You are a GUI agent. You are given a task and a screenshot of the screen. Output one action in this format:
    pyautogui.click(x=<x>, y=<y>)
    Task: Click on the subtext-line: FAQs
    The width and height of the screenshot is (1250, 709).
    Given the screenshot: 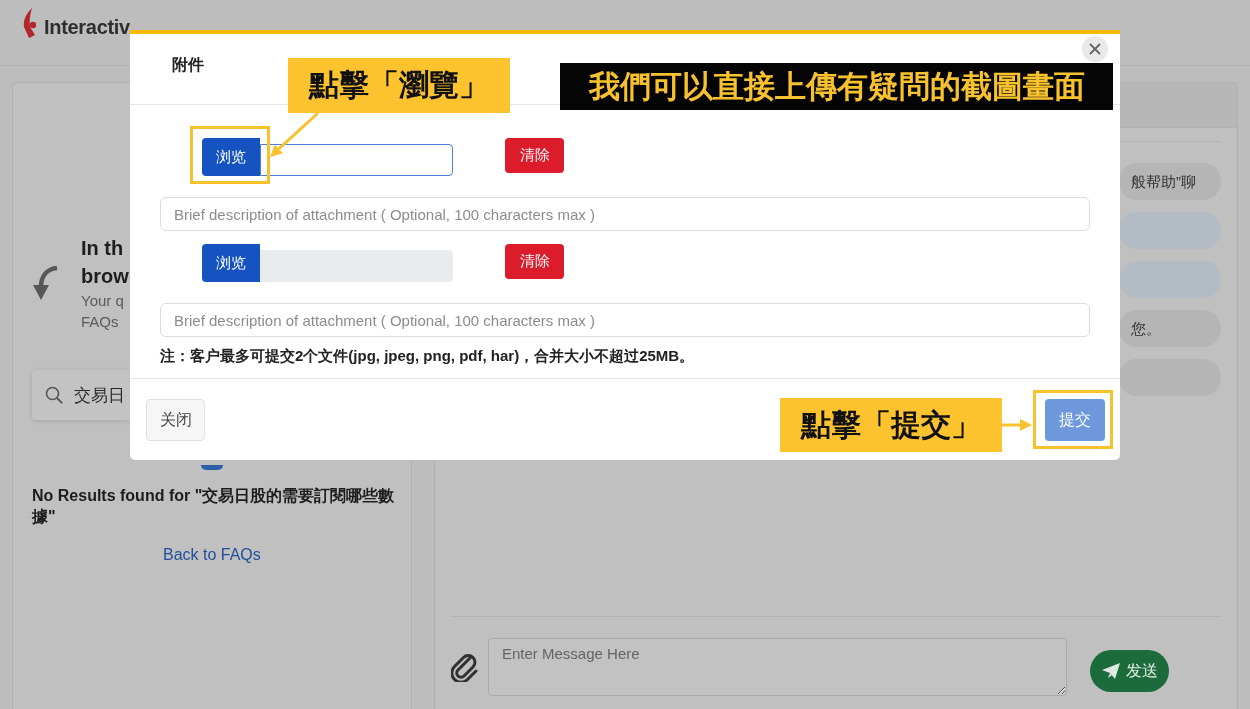 What is the action you would take?
    pyautogui.click(x=100, y=322)
    